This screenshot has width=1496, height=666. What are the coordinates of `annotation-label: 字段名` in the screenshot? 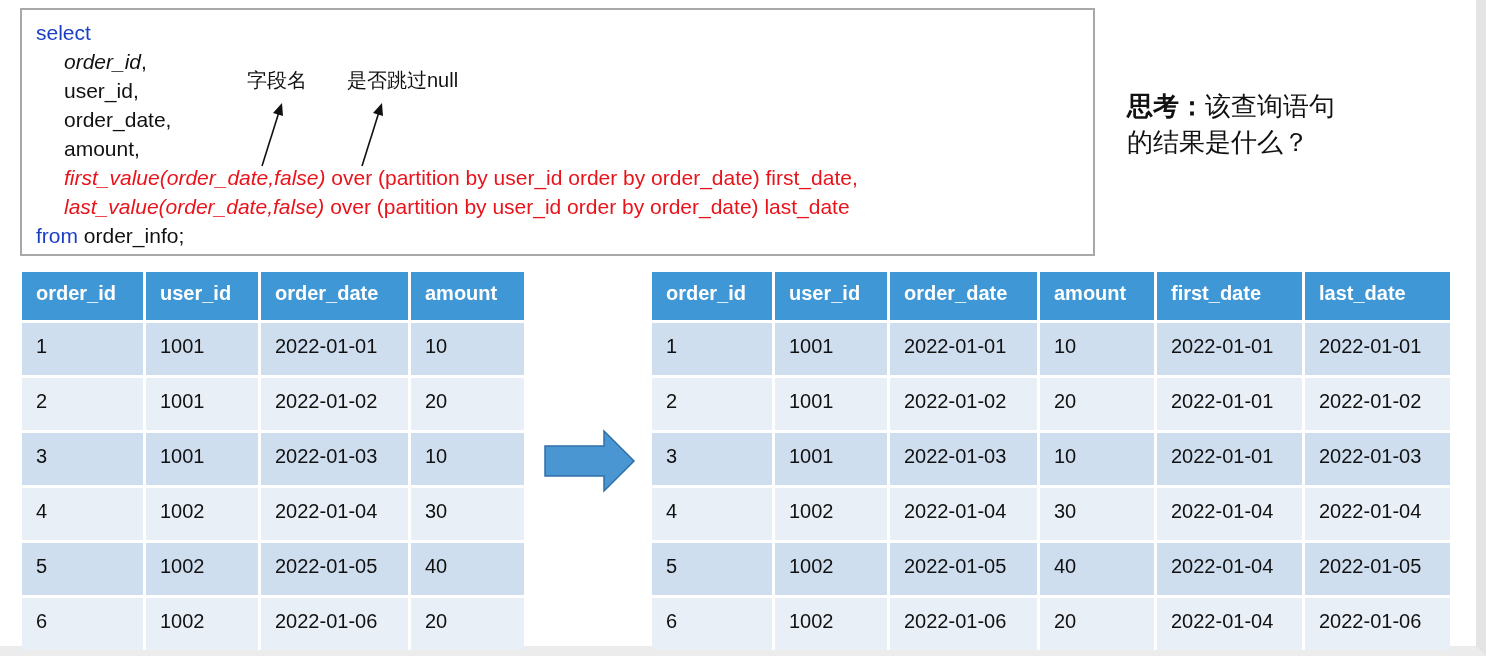 It's located at (277, 80).